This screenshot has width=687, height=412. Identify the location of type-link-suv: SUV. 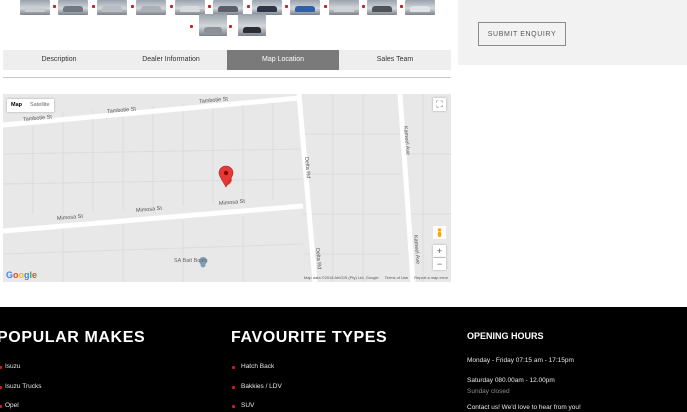
(247, 405).